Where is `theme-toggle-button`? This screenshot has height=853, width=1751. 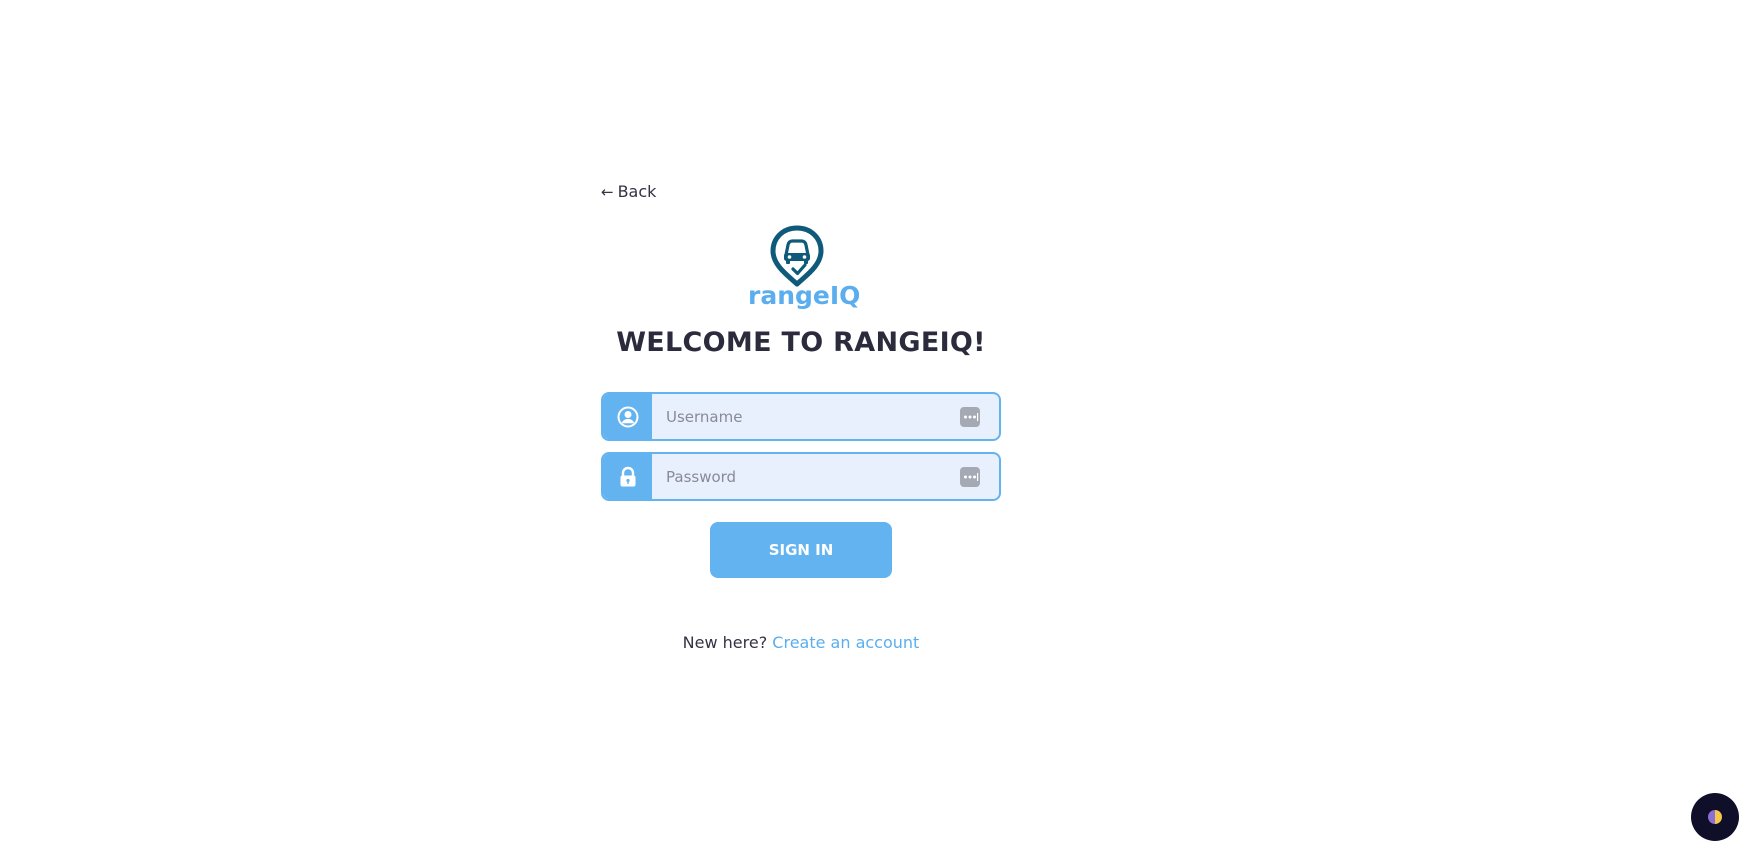 theme-toggle-button is located at coordinates (1715, 817).